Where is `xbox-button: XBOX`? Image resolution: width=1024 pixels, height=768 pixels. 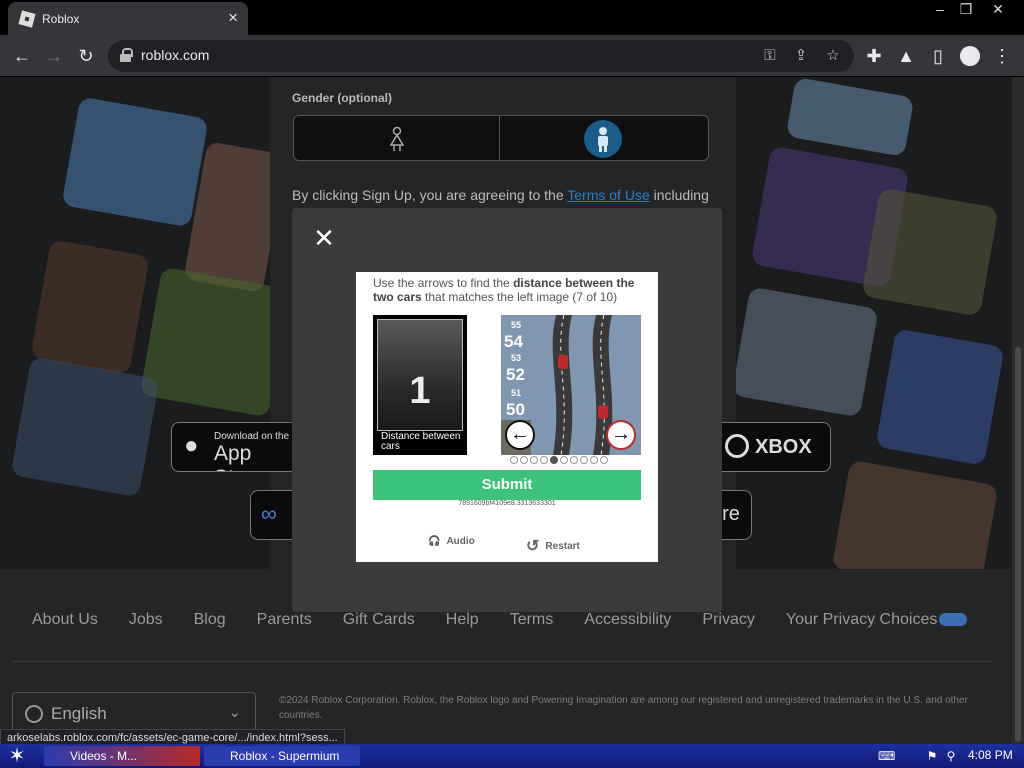 xbox-button: XBOX is located at coordinates (770, 447).